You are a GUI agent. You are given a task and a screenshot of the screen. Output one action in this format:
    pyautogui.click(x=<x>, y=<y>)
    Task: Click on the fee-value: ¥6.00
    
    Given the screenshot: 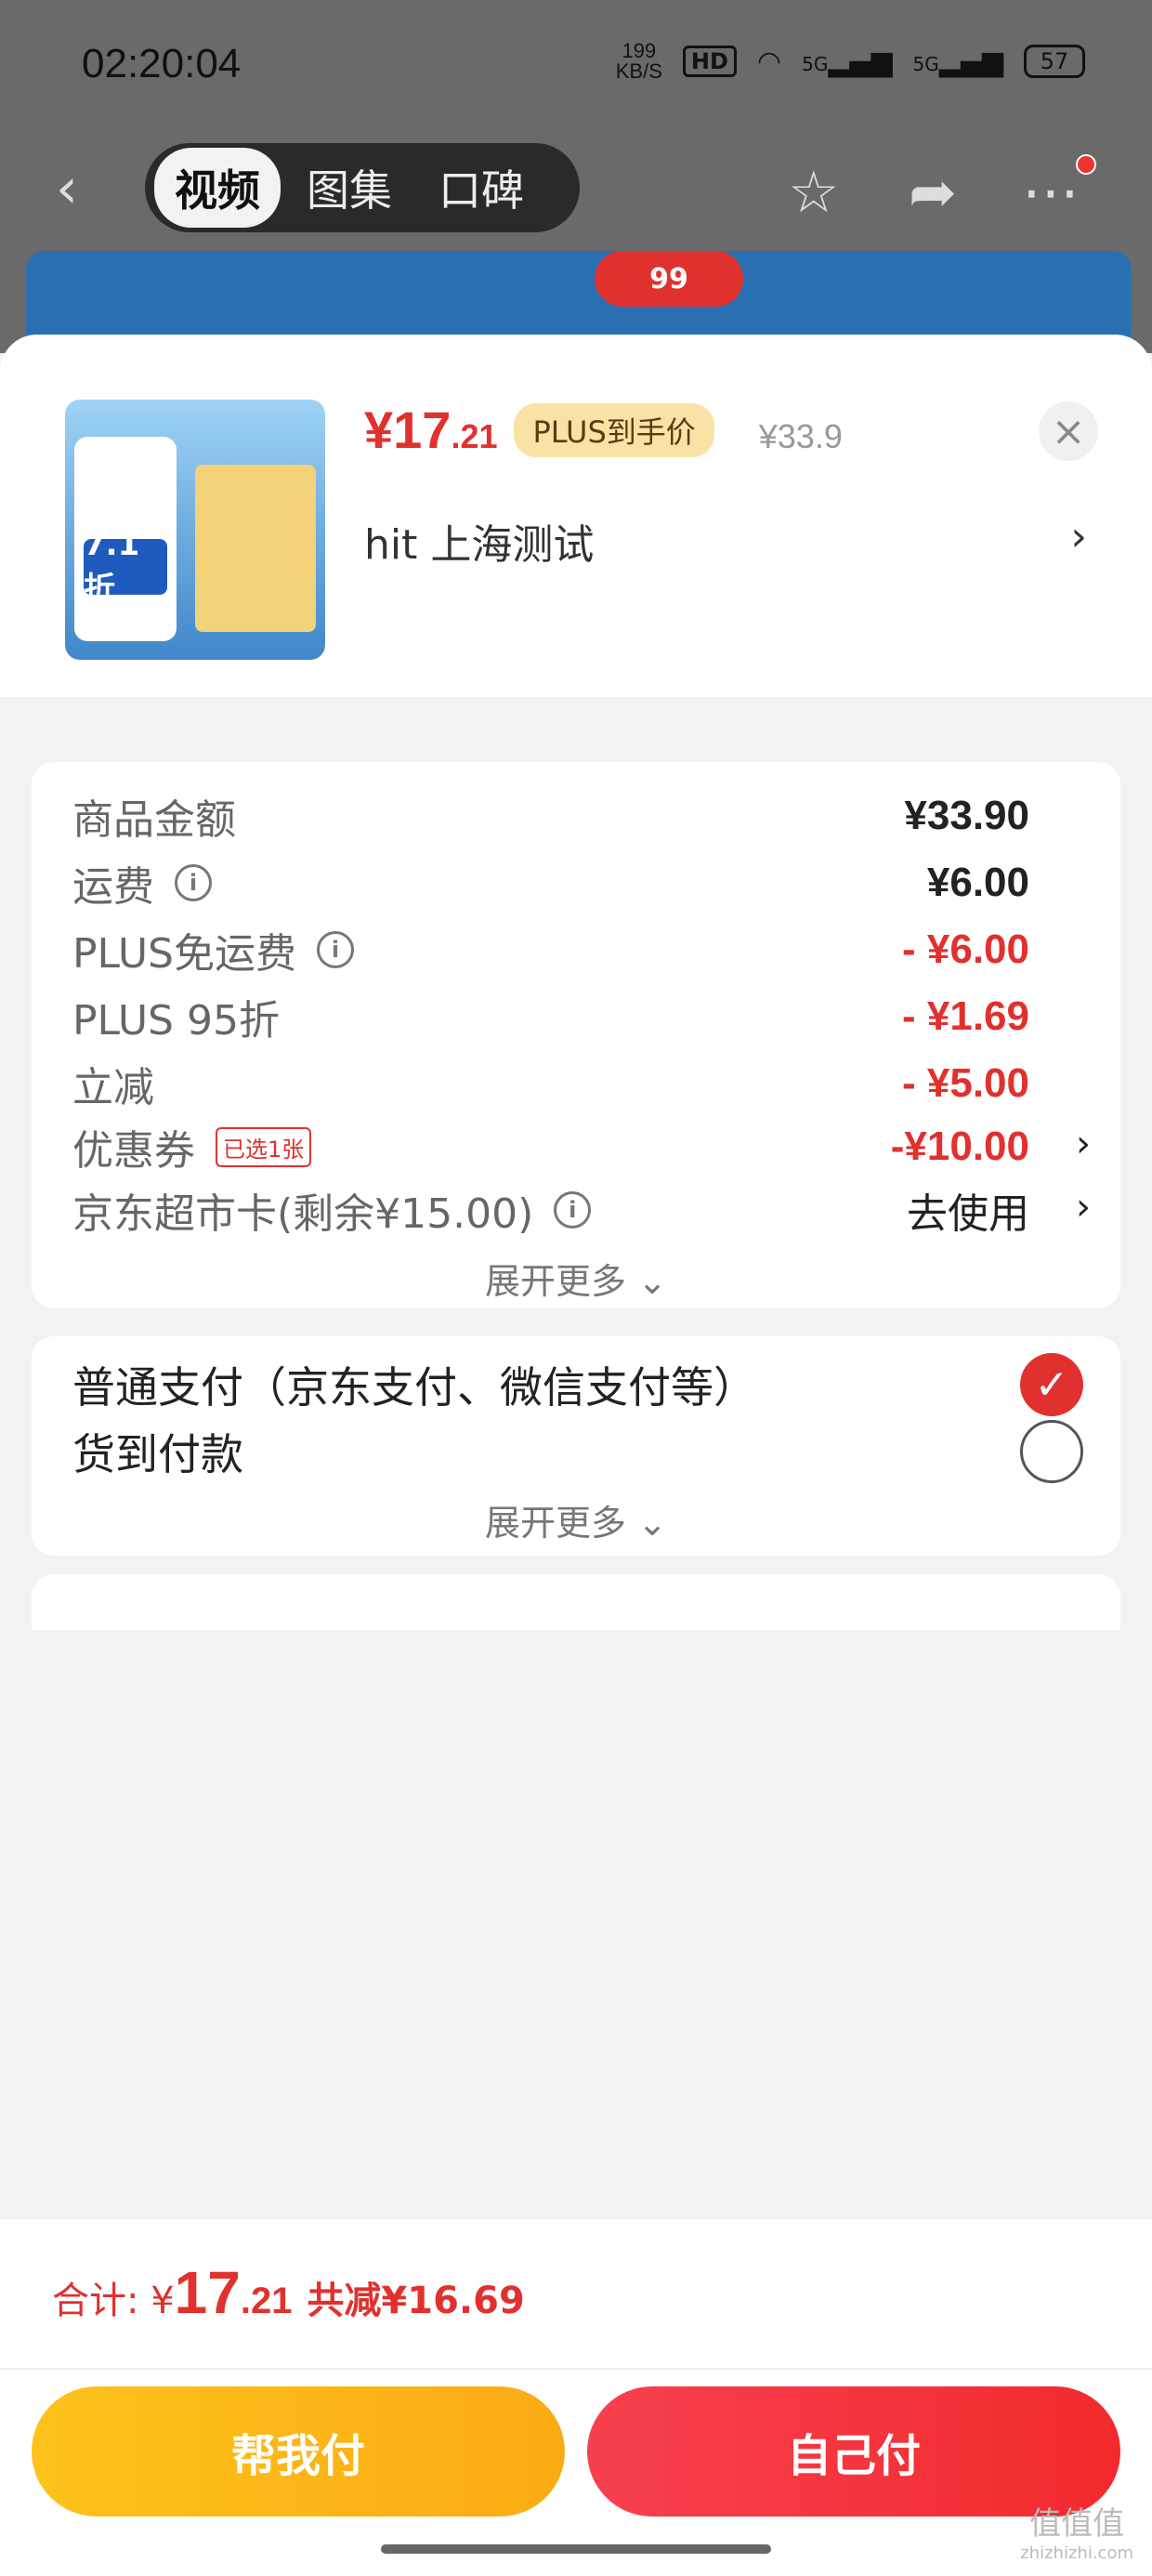 What is the action you would take?
    pyautogui.click(x=978, y=882)
    